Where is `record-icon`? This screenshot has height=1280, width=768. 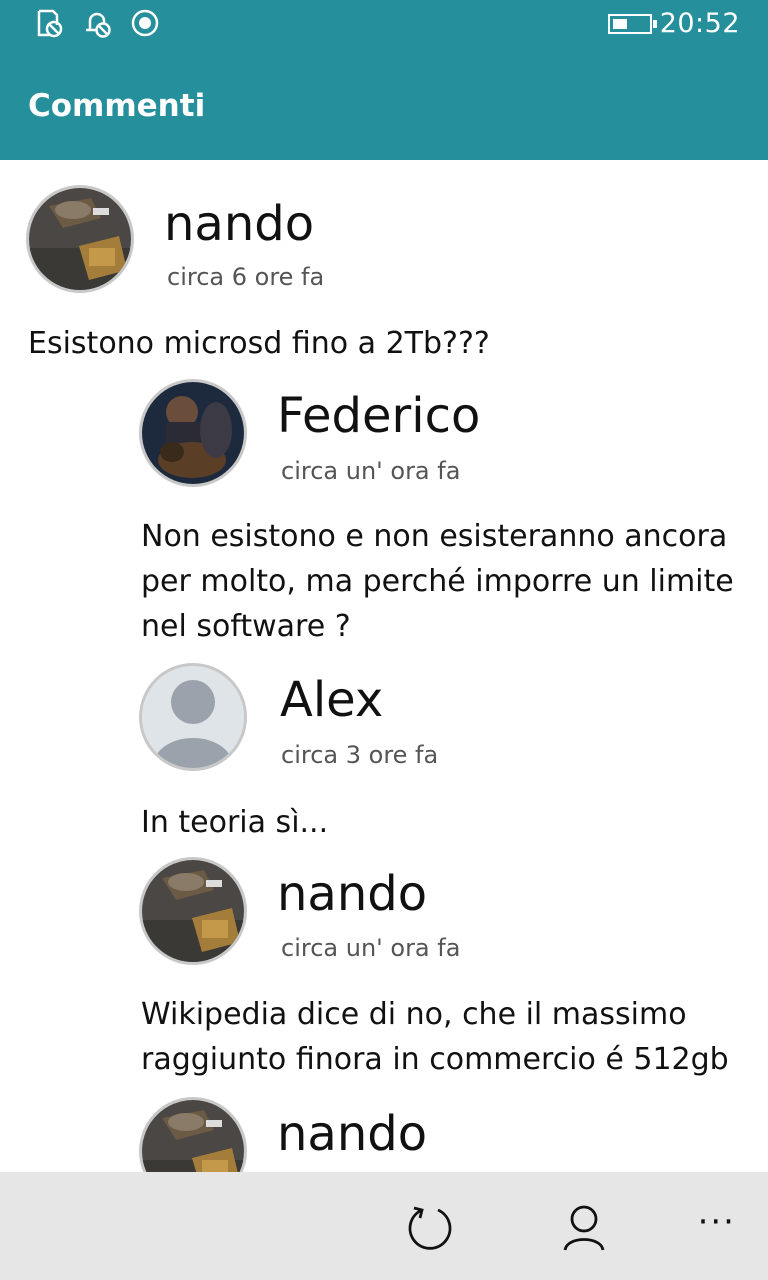
record-icon is located at coordinates (145, 23).